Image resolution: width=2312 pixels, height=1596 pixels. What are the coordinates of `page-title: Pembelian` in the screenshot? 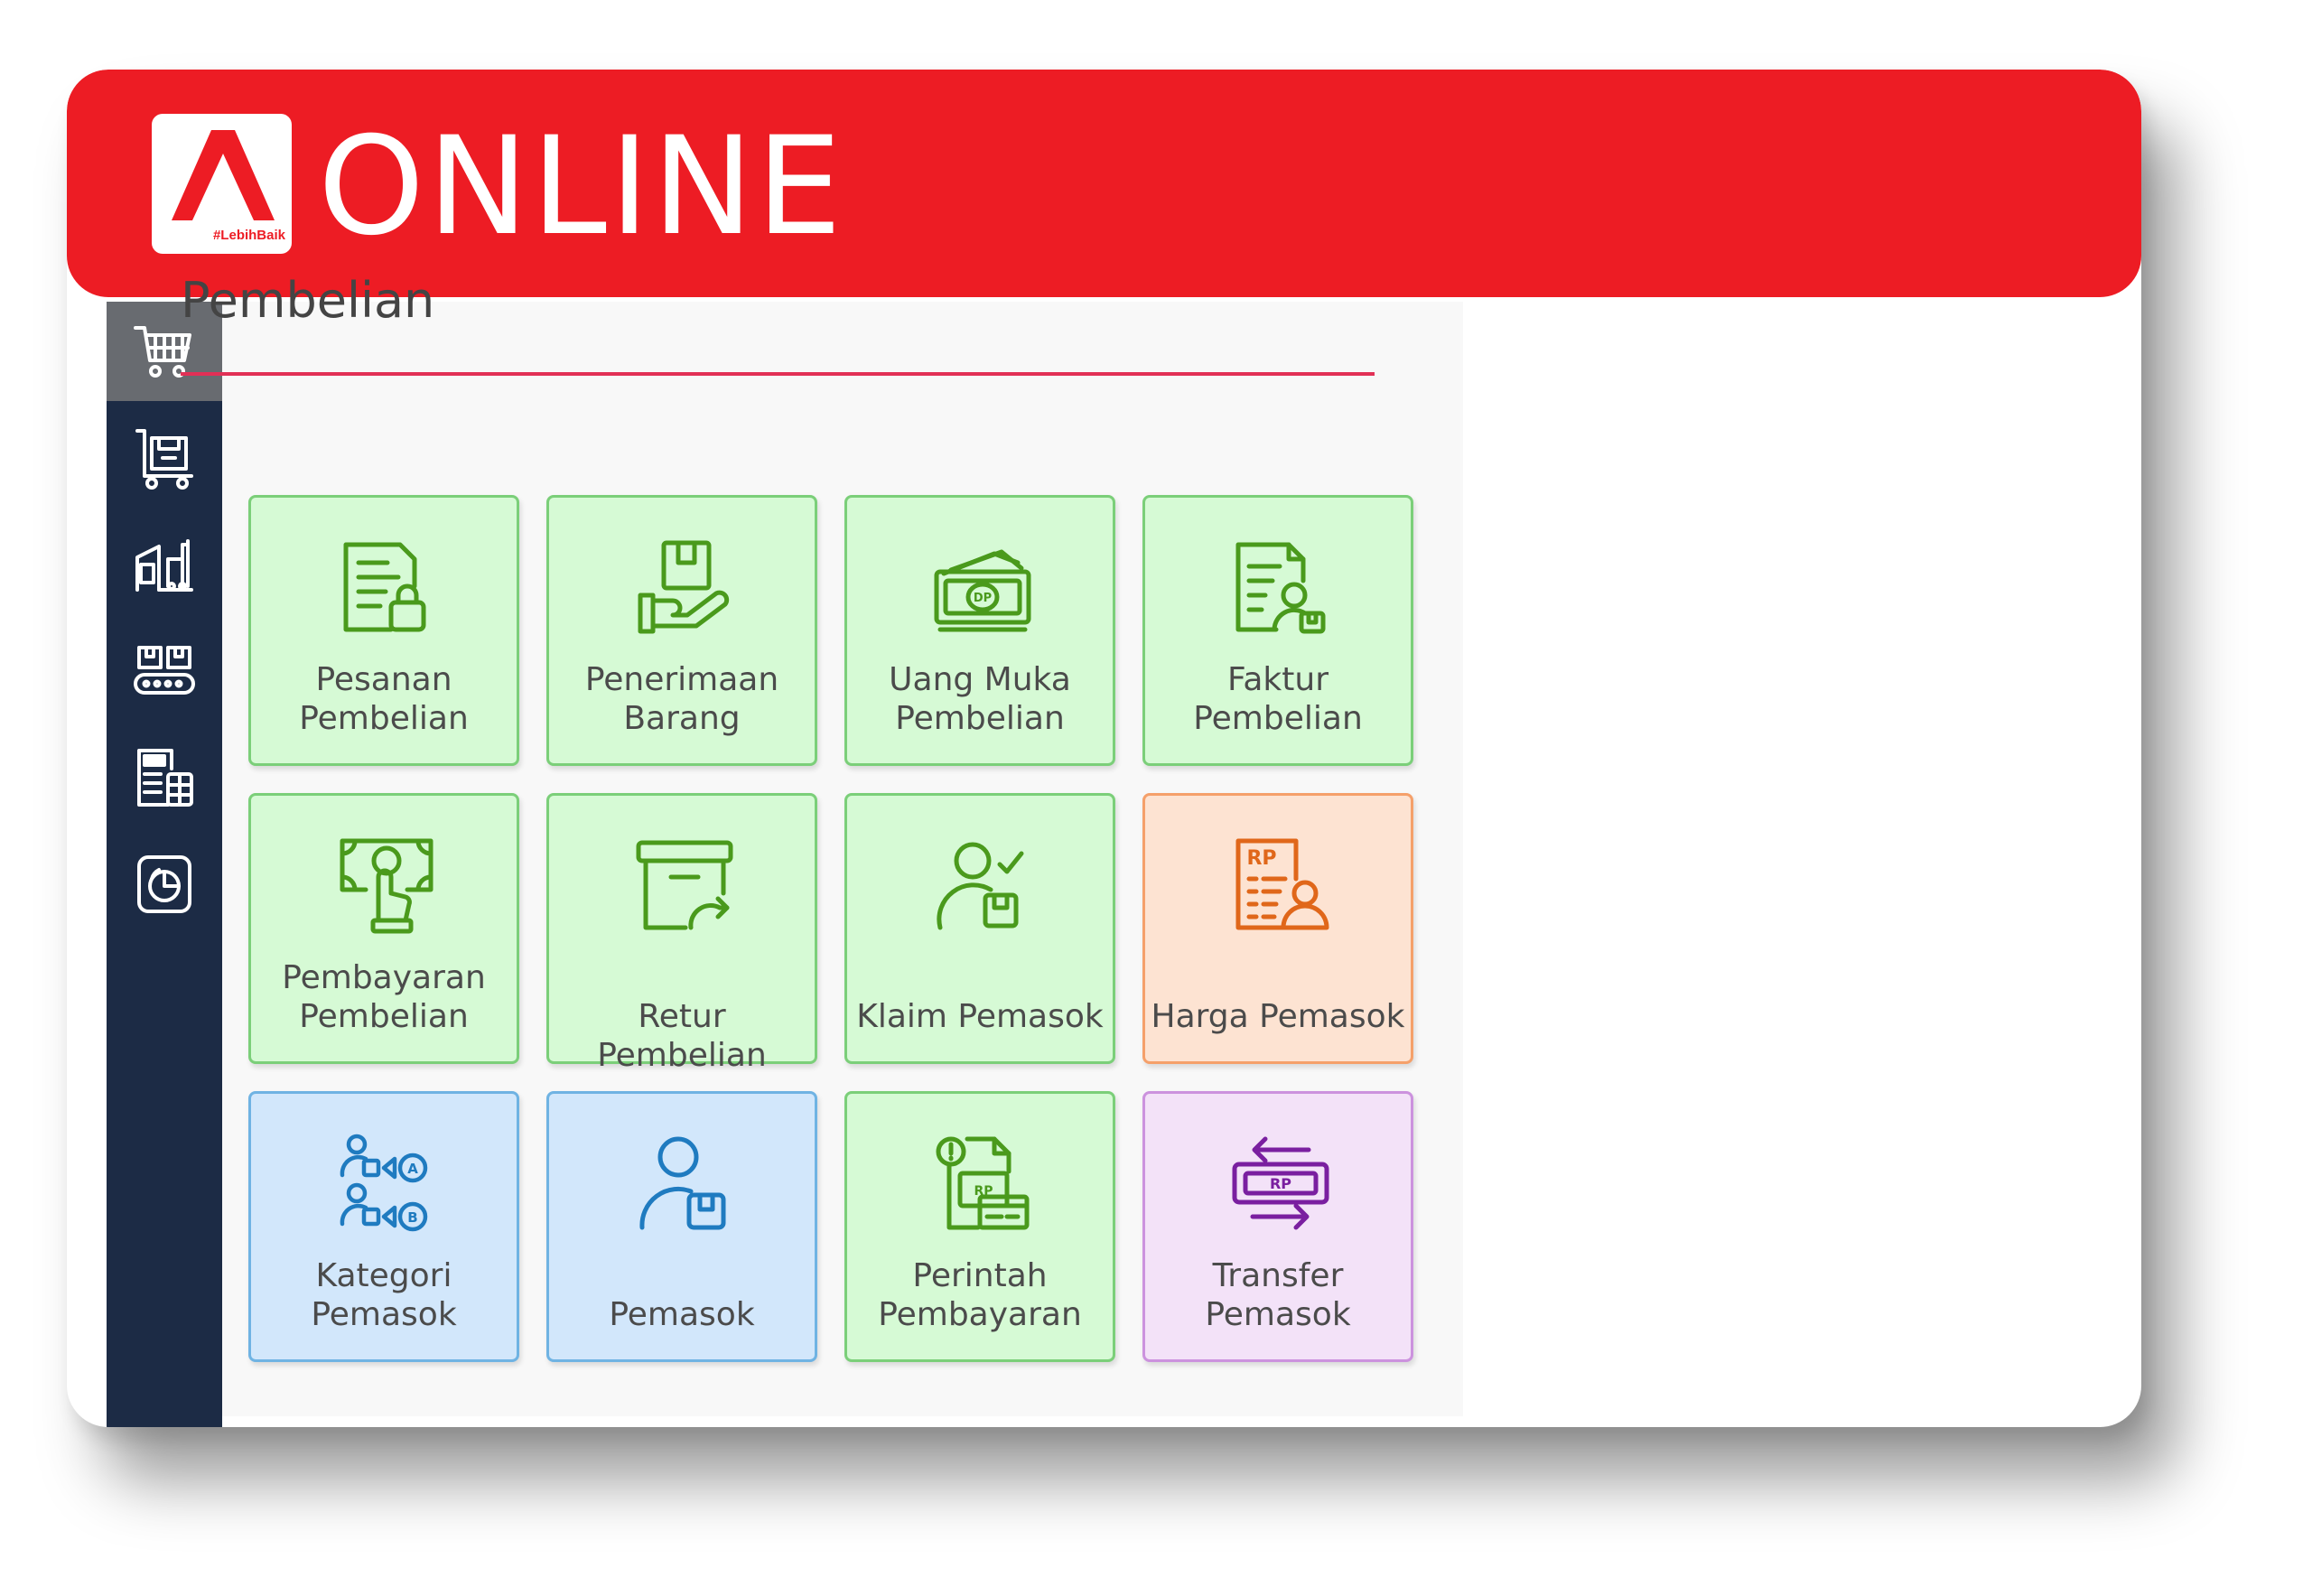 It's located at (308, 300).